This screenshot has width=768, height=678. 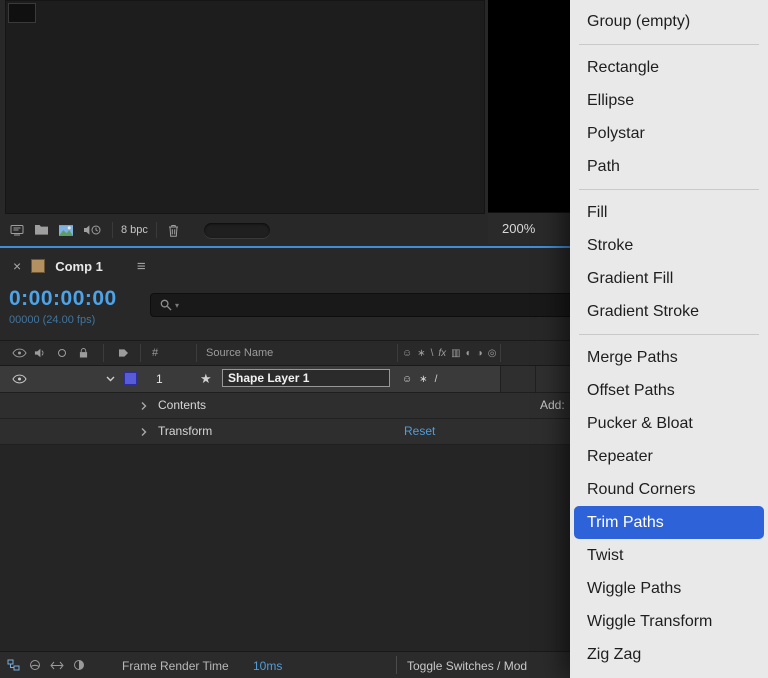 What do you see at coordinates (13, 665) in the screenshot?
I see `comp-mini-flowchart-icon` at bounding box center [13, 665].